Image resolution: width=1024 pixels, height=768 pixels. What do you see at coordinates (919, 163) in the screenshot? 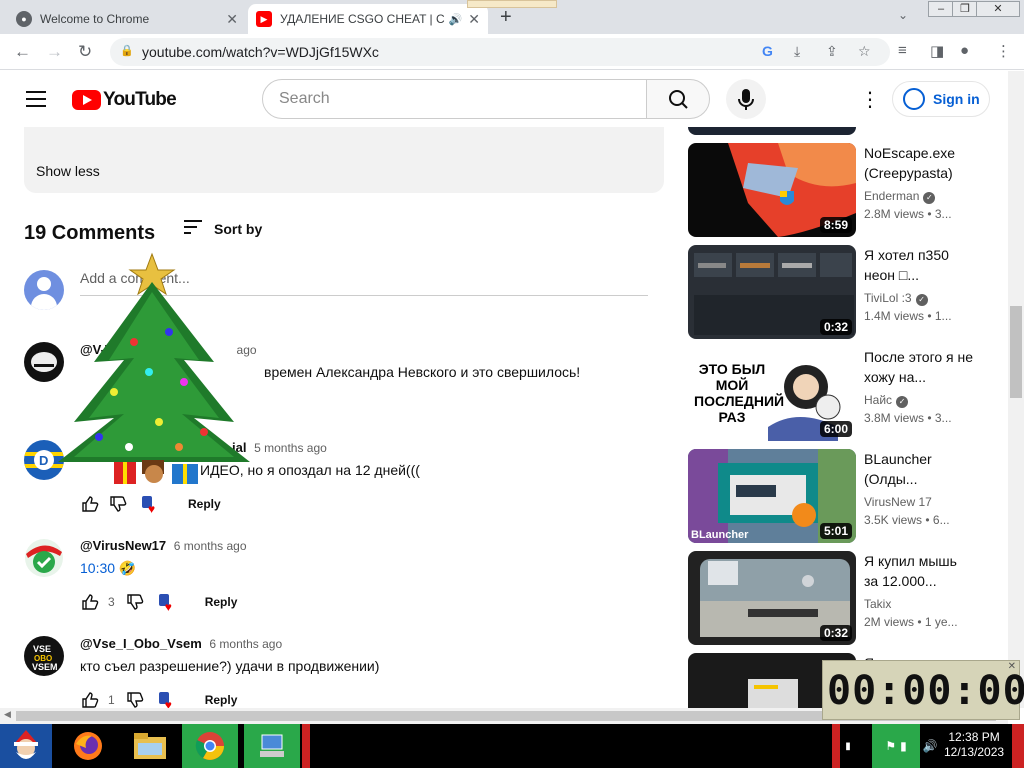
I see `video-title: NoEscape.exe (Creepypasta)` at bounding box center [919, 163].